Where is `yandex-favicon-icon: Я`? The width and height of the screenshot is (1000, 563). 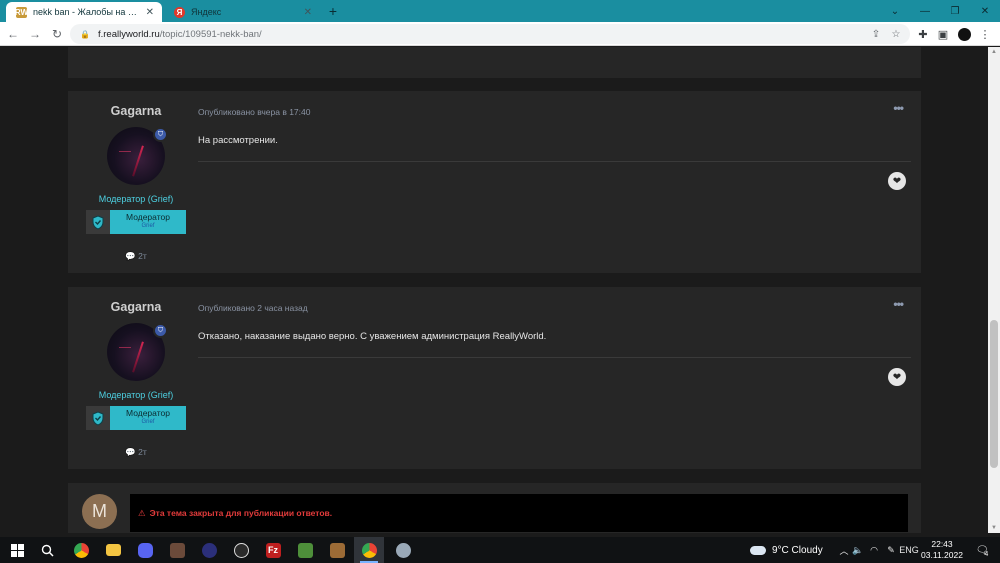
yandex-favicon-icon: Я is located at coordinates (179, 12).